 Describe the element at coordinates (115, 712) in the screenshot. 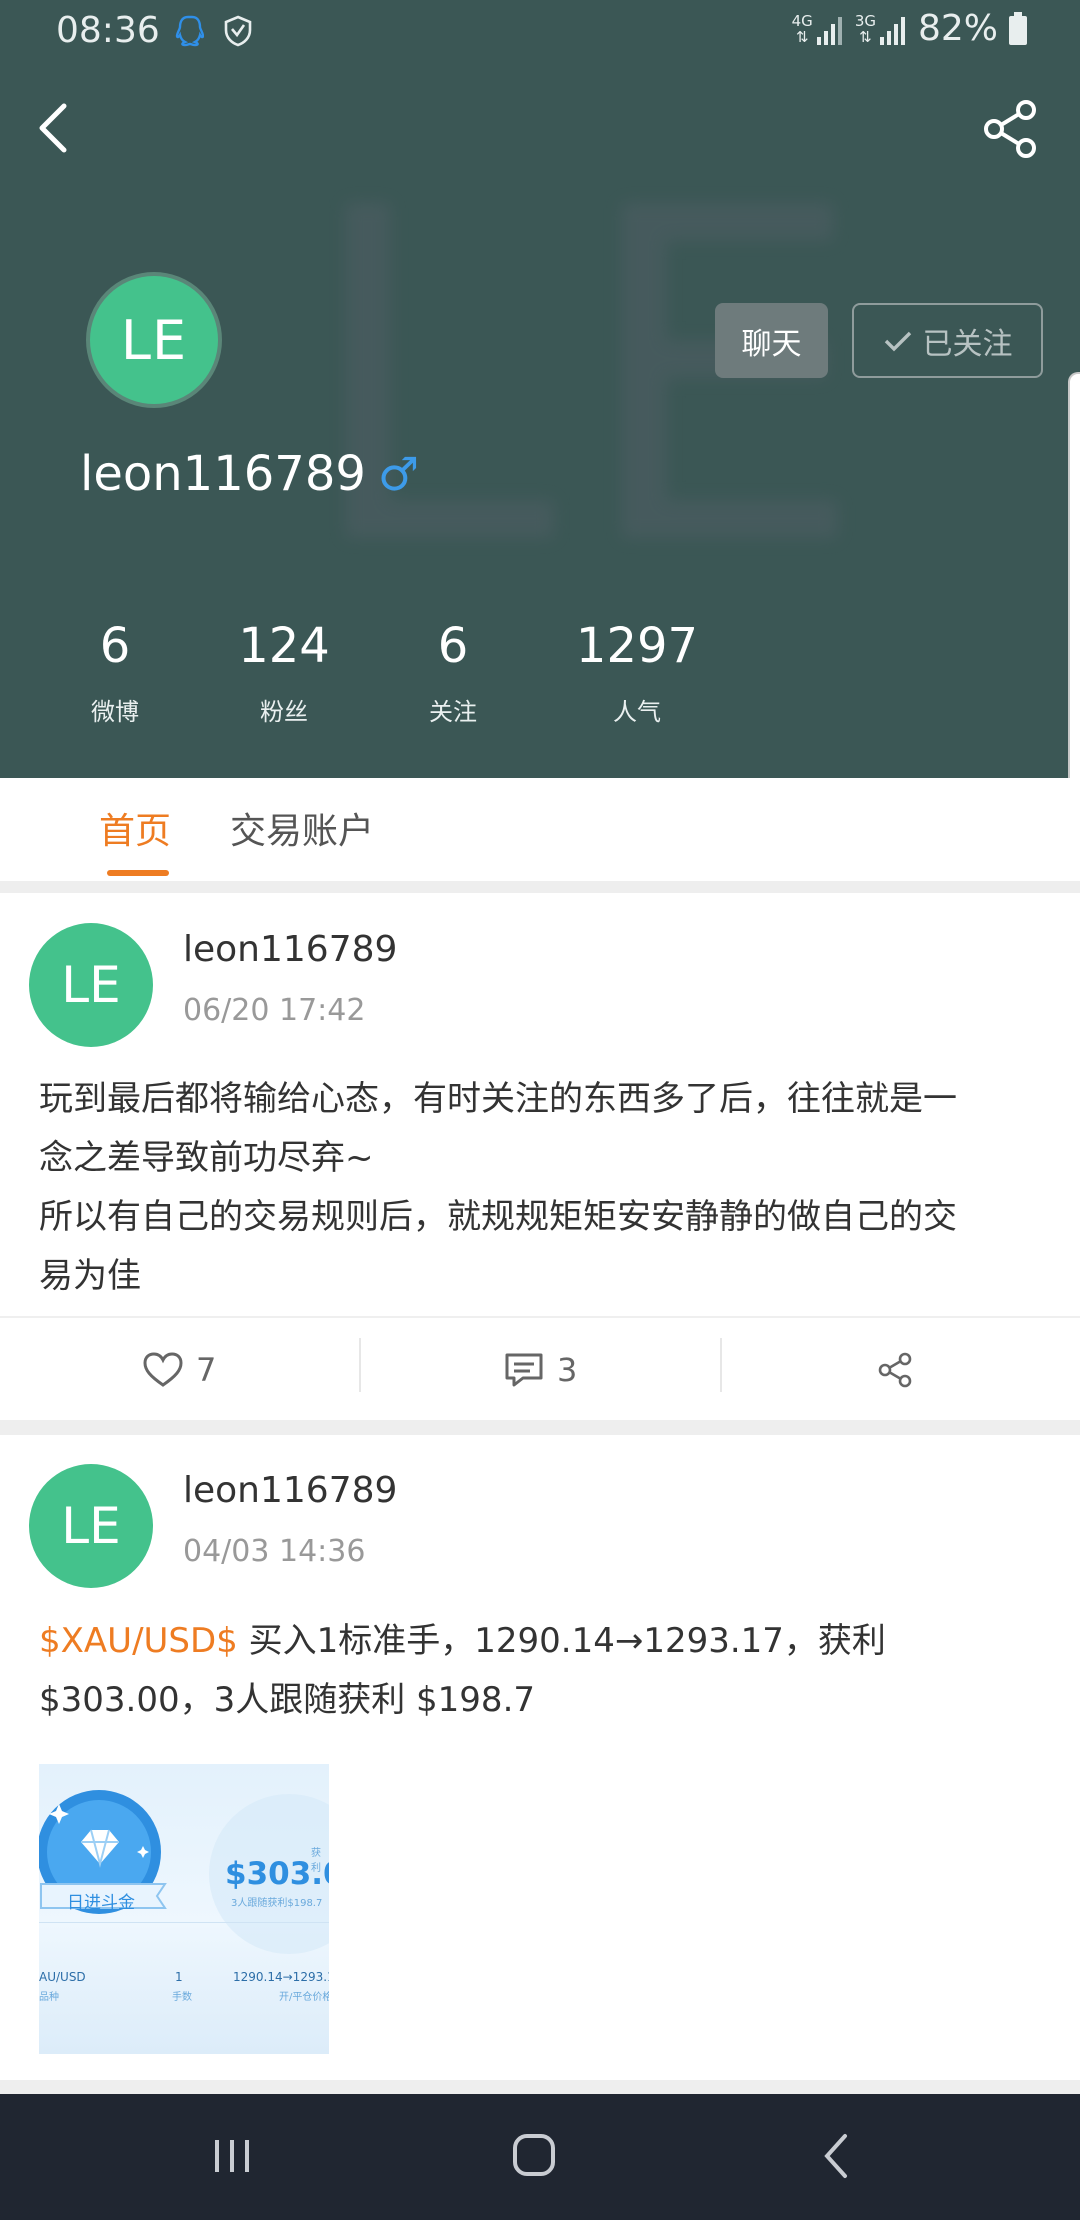

I see `stat-label: 微博` at that location.